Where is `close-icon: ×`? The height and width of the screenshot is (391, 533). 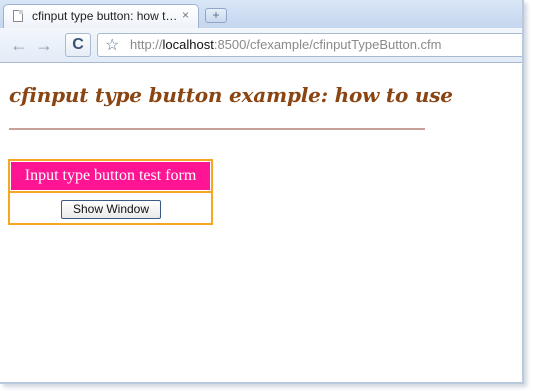 close-icon: × is located at coordinates (185, 15).